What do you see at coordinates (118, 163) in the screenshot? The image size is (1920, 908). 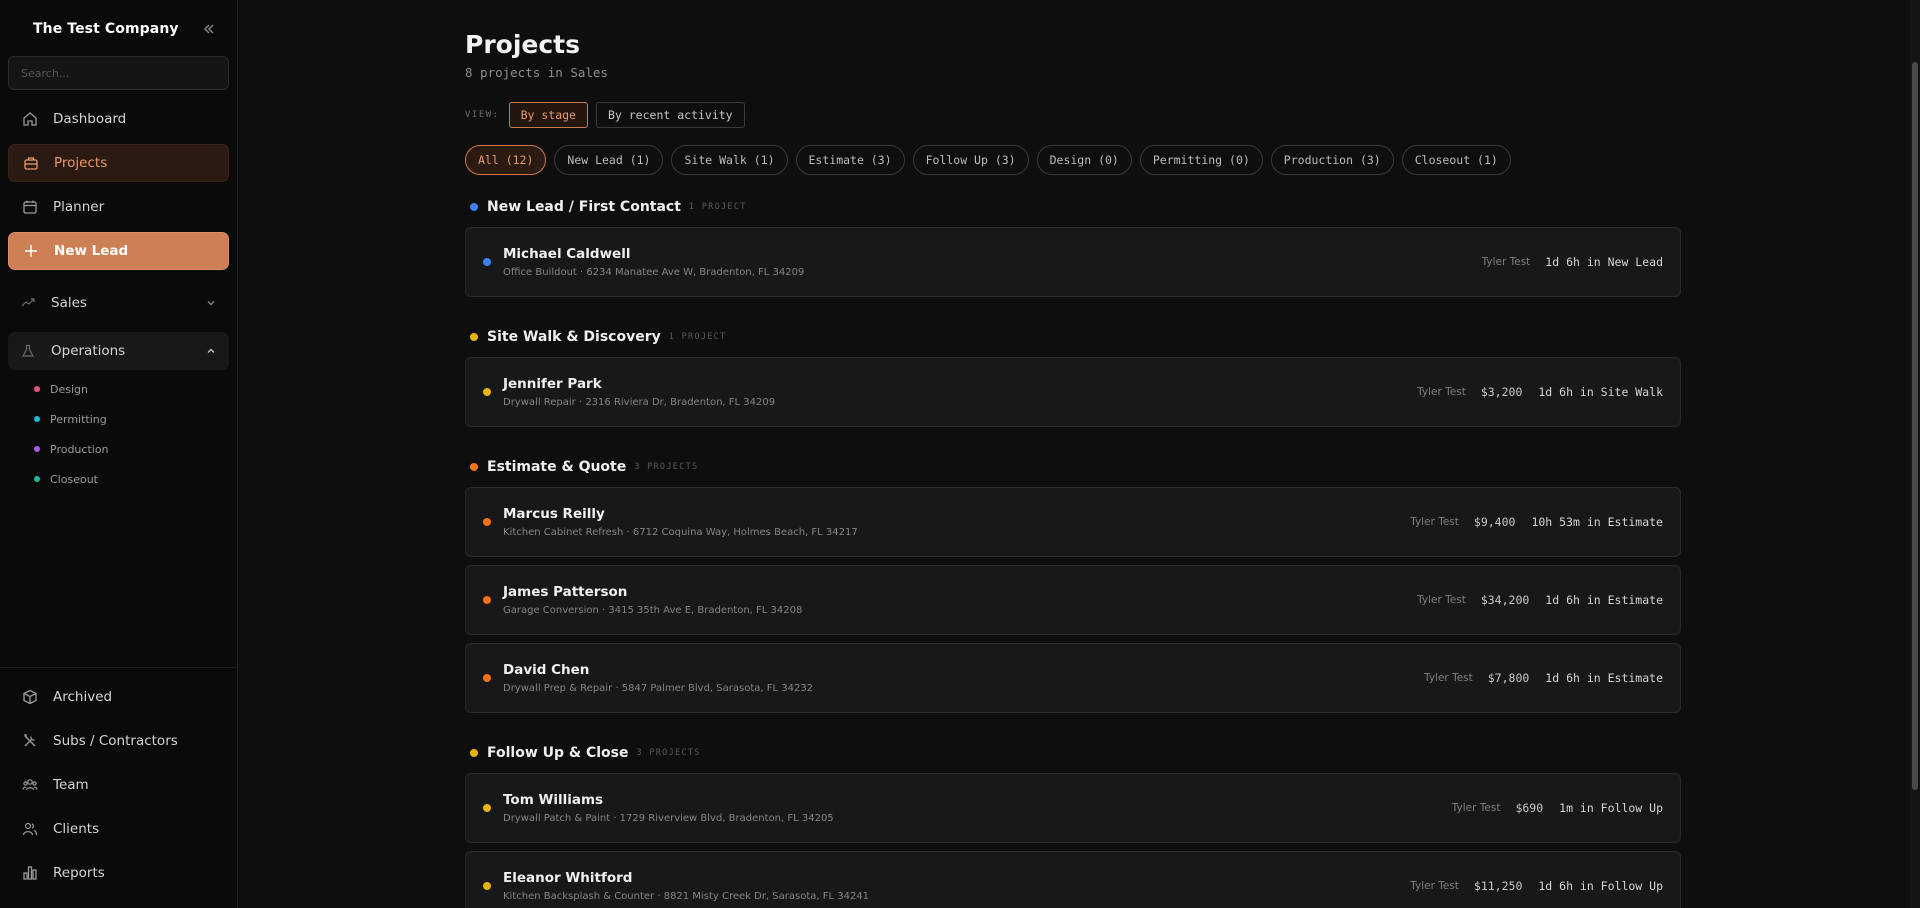 I see `nav-projects: Projects` at bounding box center [118, 163].